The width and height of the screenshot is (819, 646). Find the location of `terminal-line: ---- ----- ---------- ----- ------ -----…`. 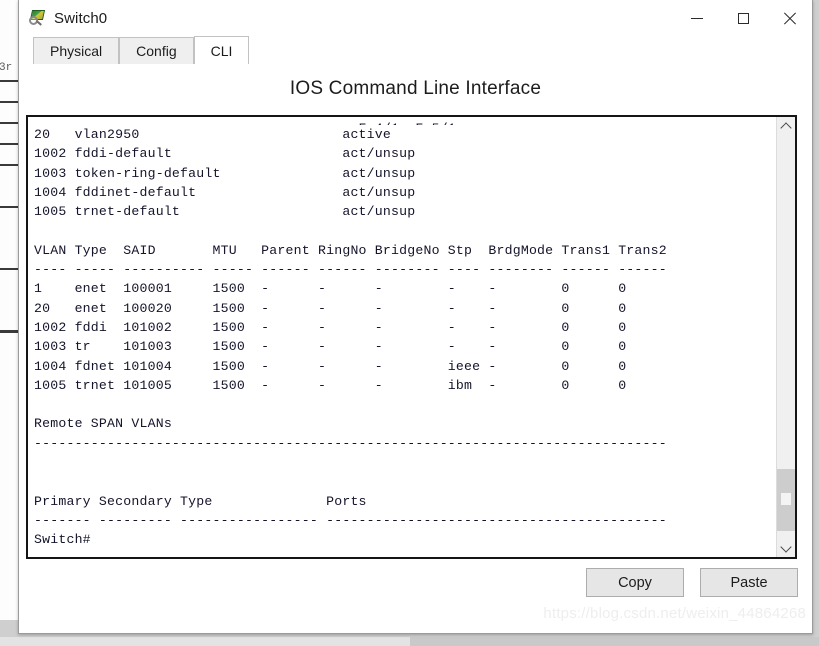

terminal-line: ---- ----- ---------- ----- ------ -----… is located at coordinates (350, 270).